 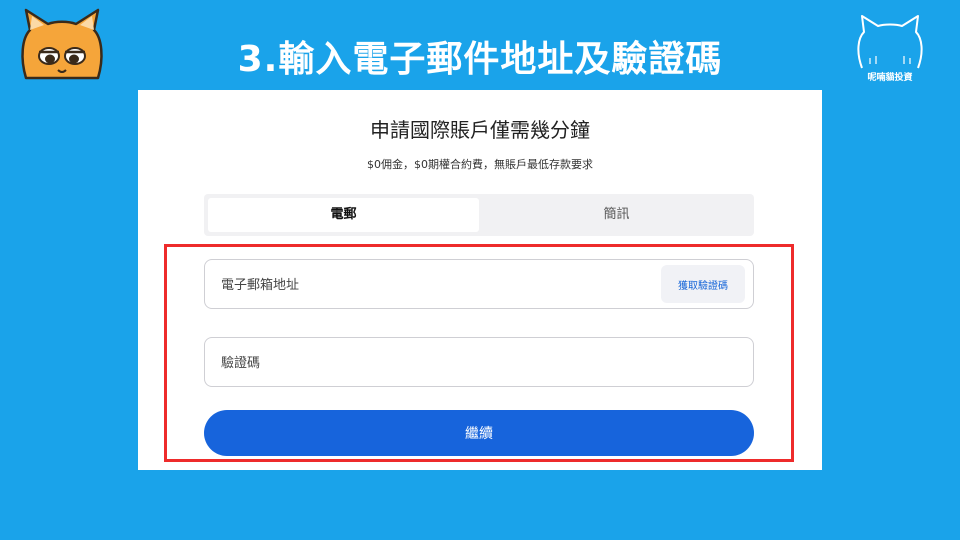 I want to click on tab-sms: 簡訊, so click(x=616, y=215).